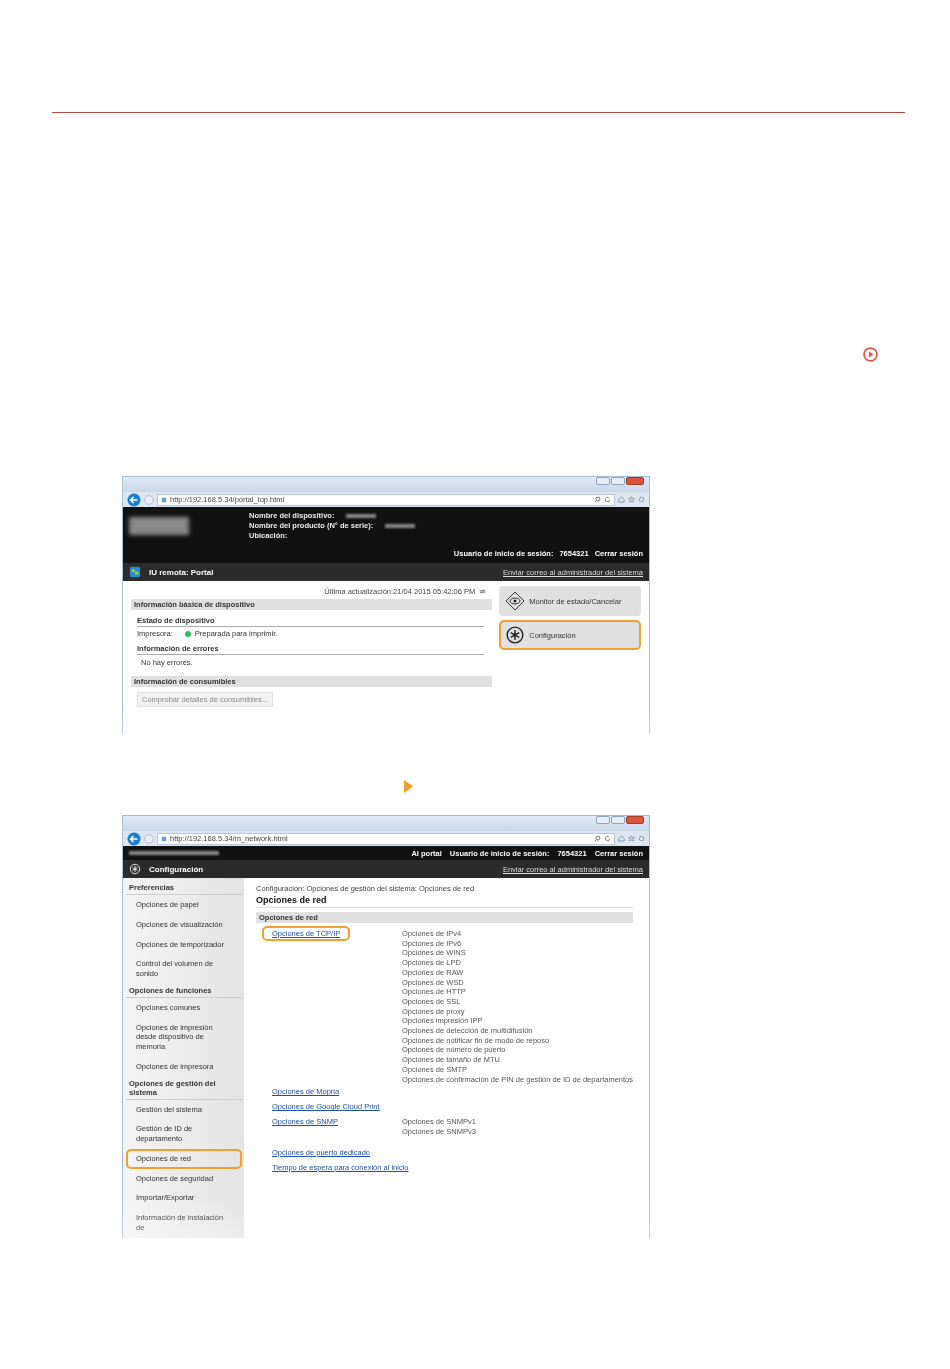 The height and width of the screenshot is (1369, 950). I want to click on blurred-logo, so click(159, 526).